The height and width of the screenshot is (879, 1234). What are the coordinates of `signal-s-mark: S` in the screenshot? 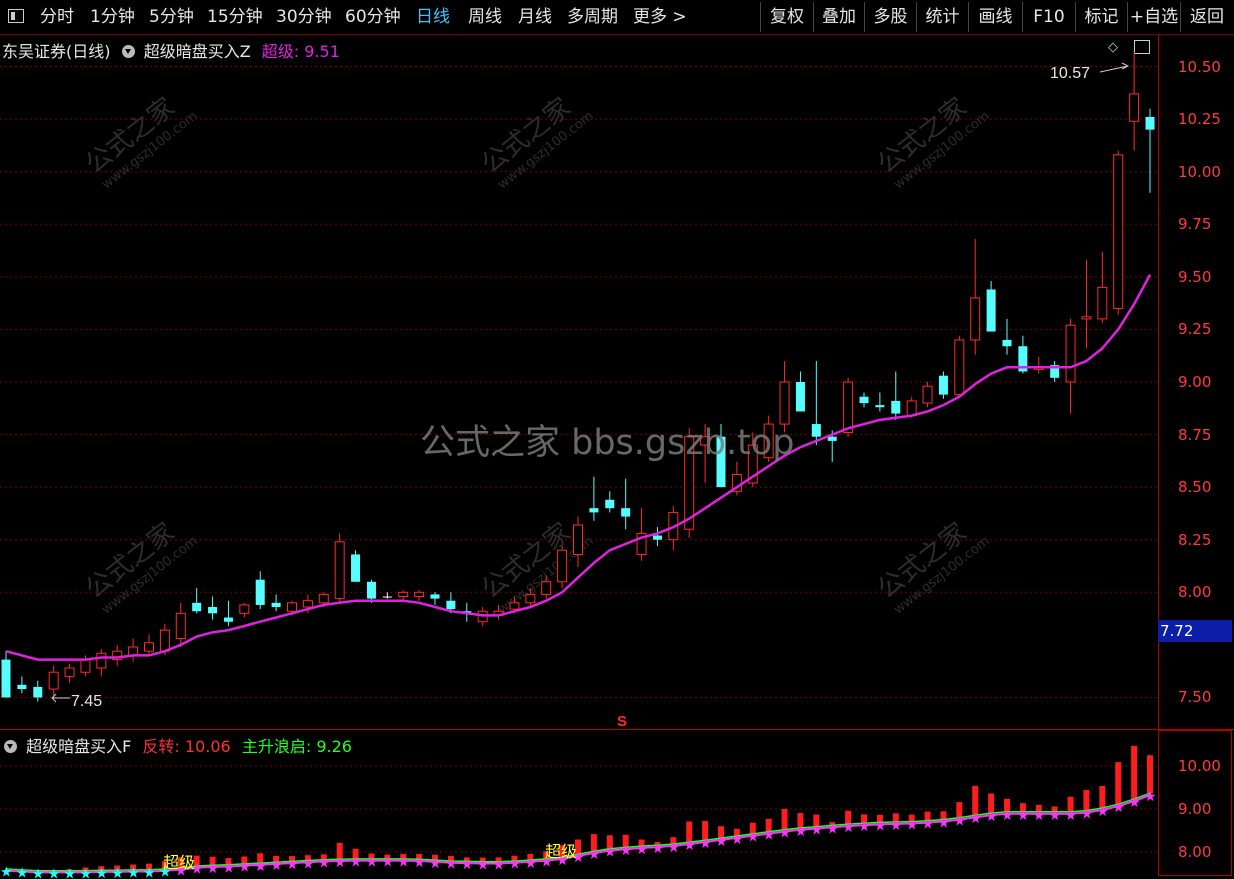 It's located at (622, 721).